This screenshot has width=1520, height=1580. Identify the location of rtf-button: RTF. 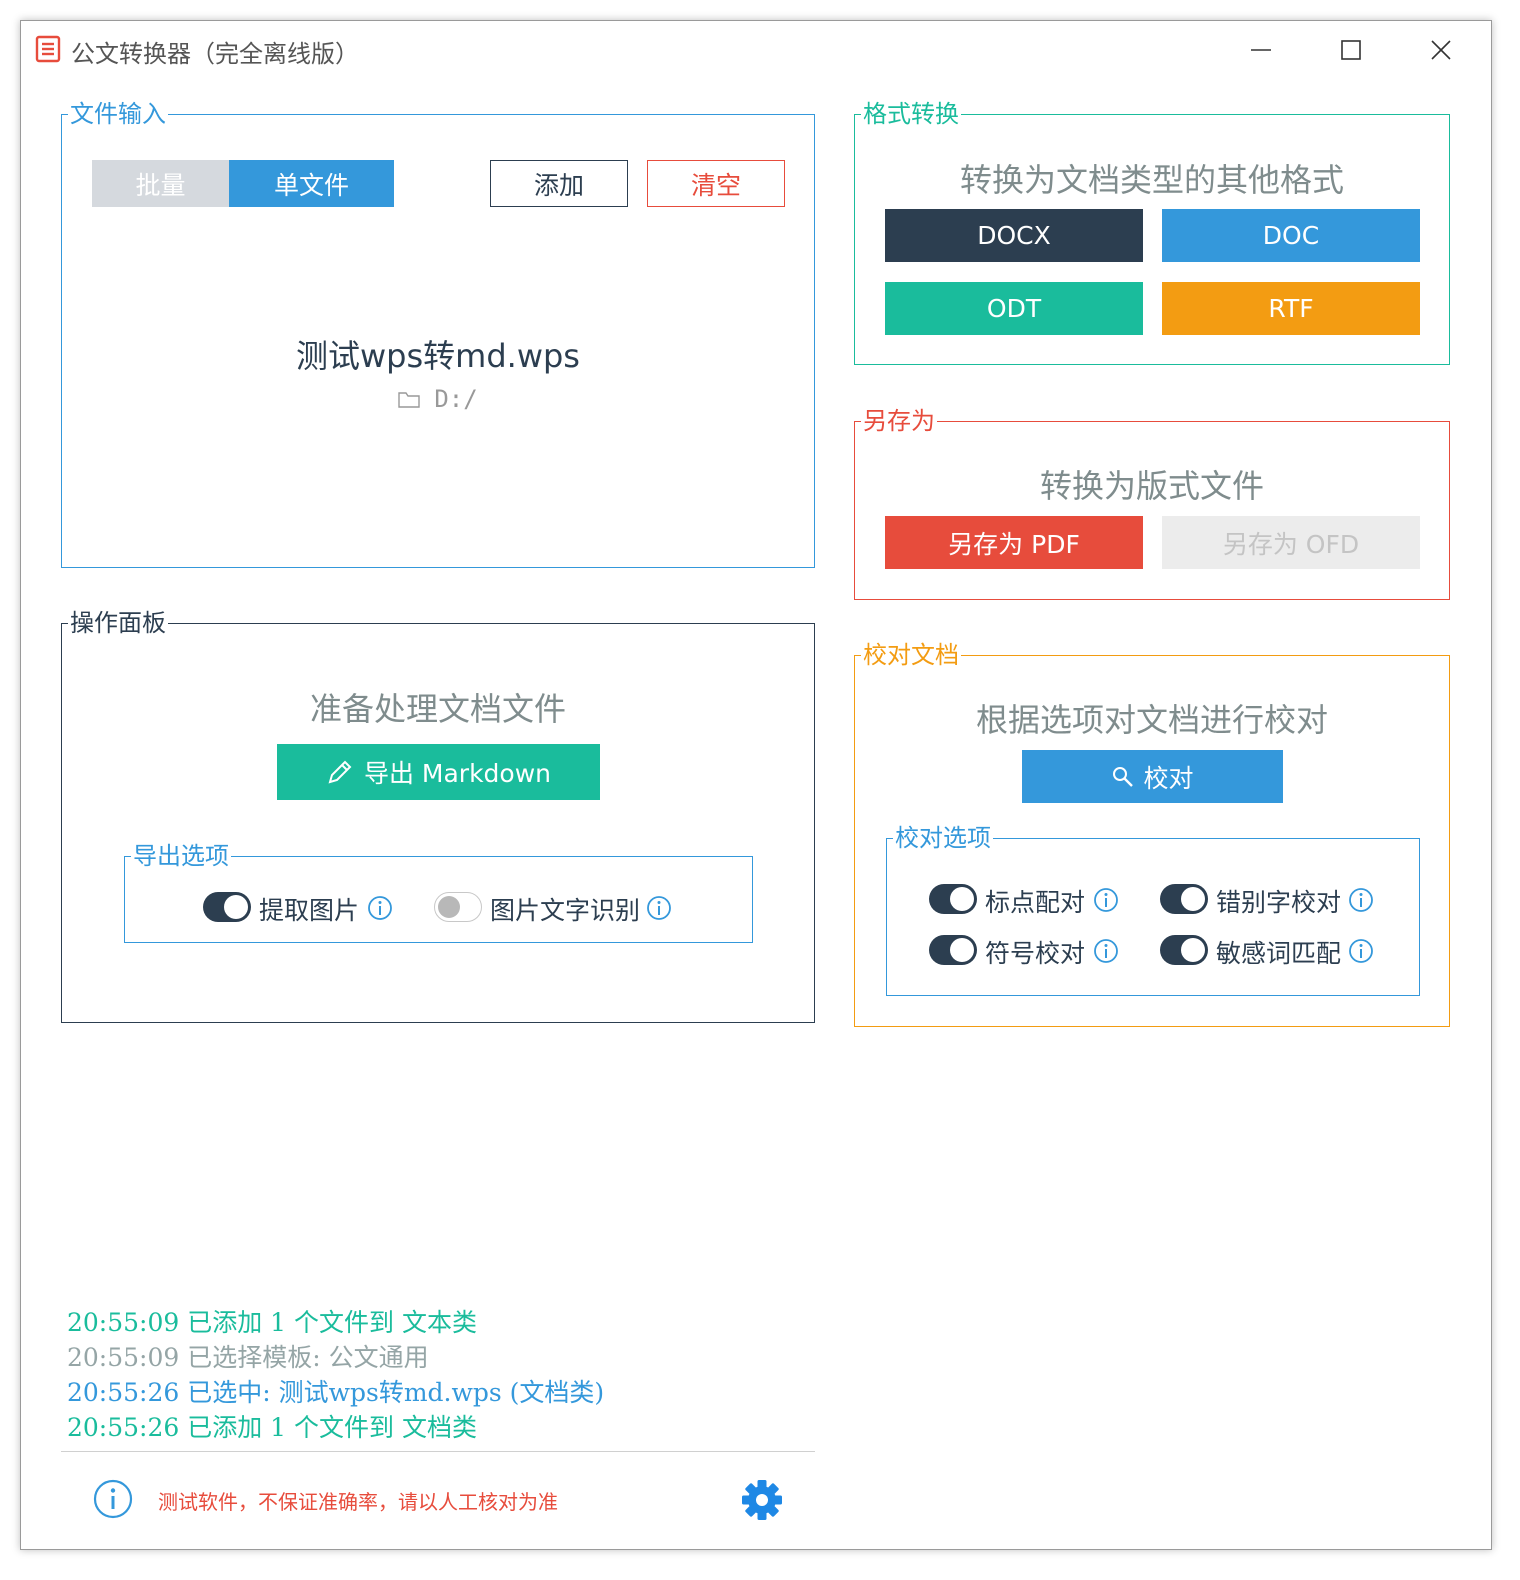
(1291, 308).